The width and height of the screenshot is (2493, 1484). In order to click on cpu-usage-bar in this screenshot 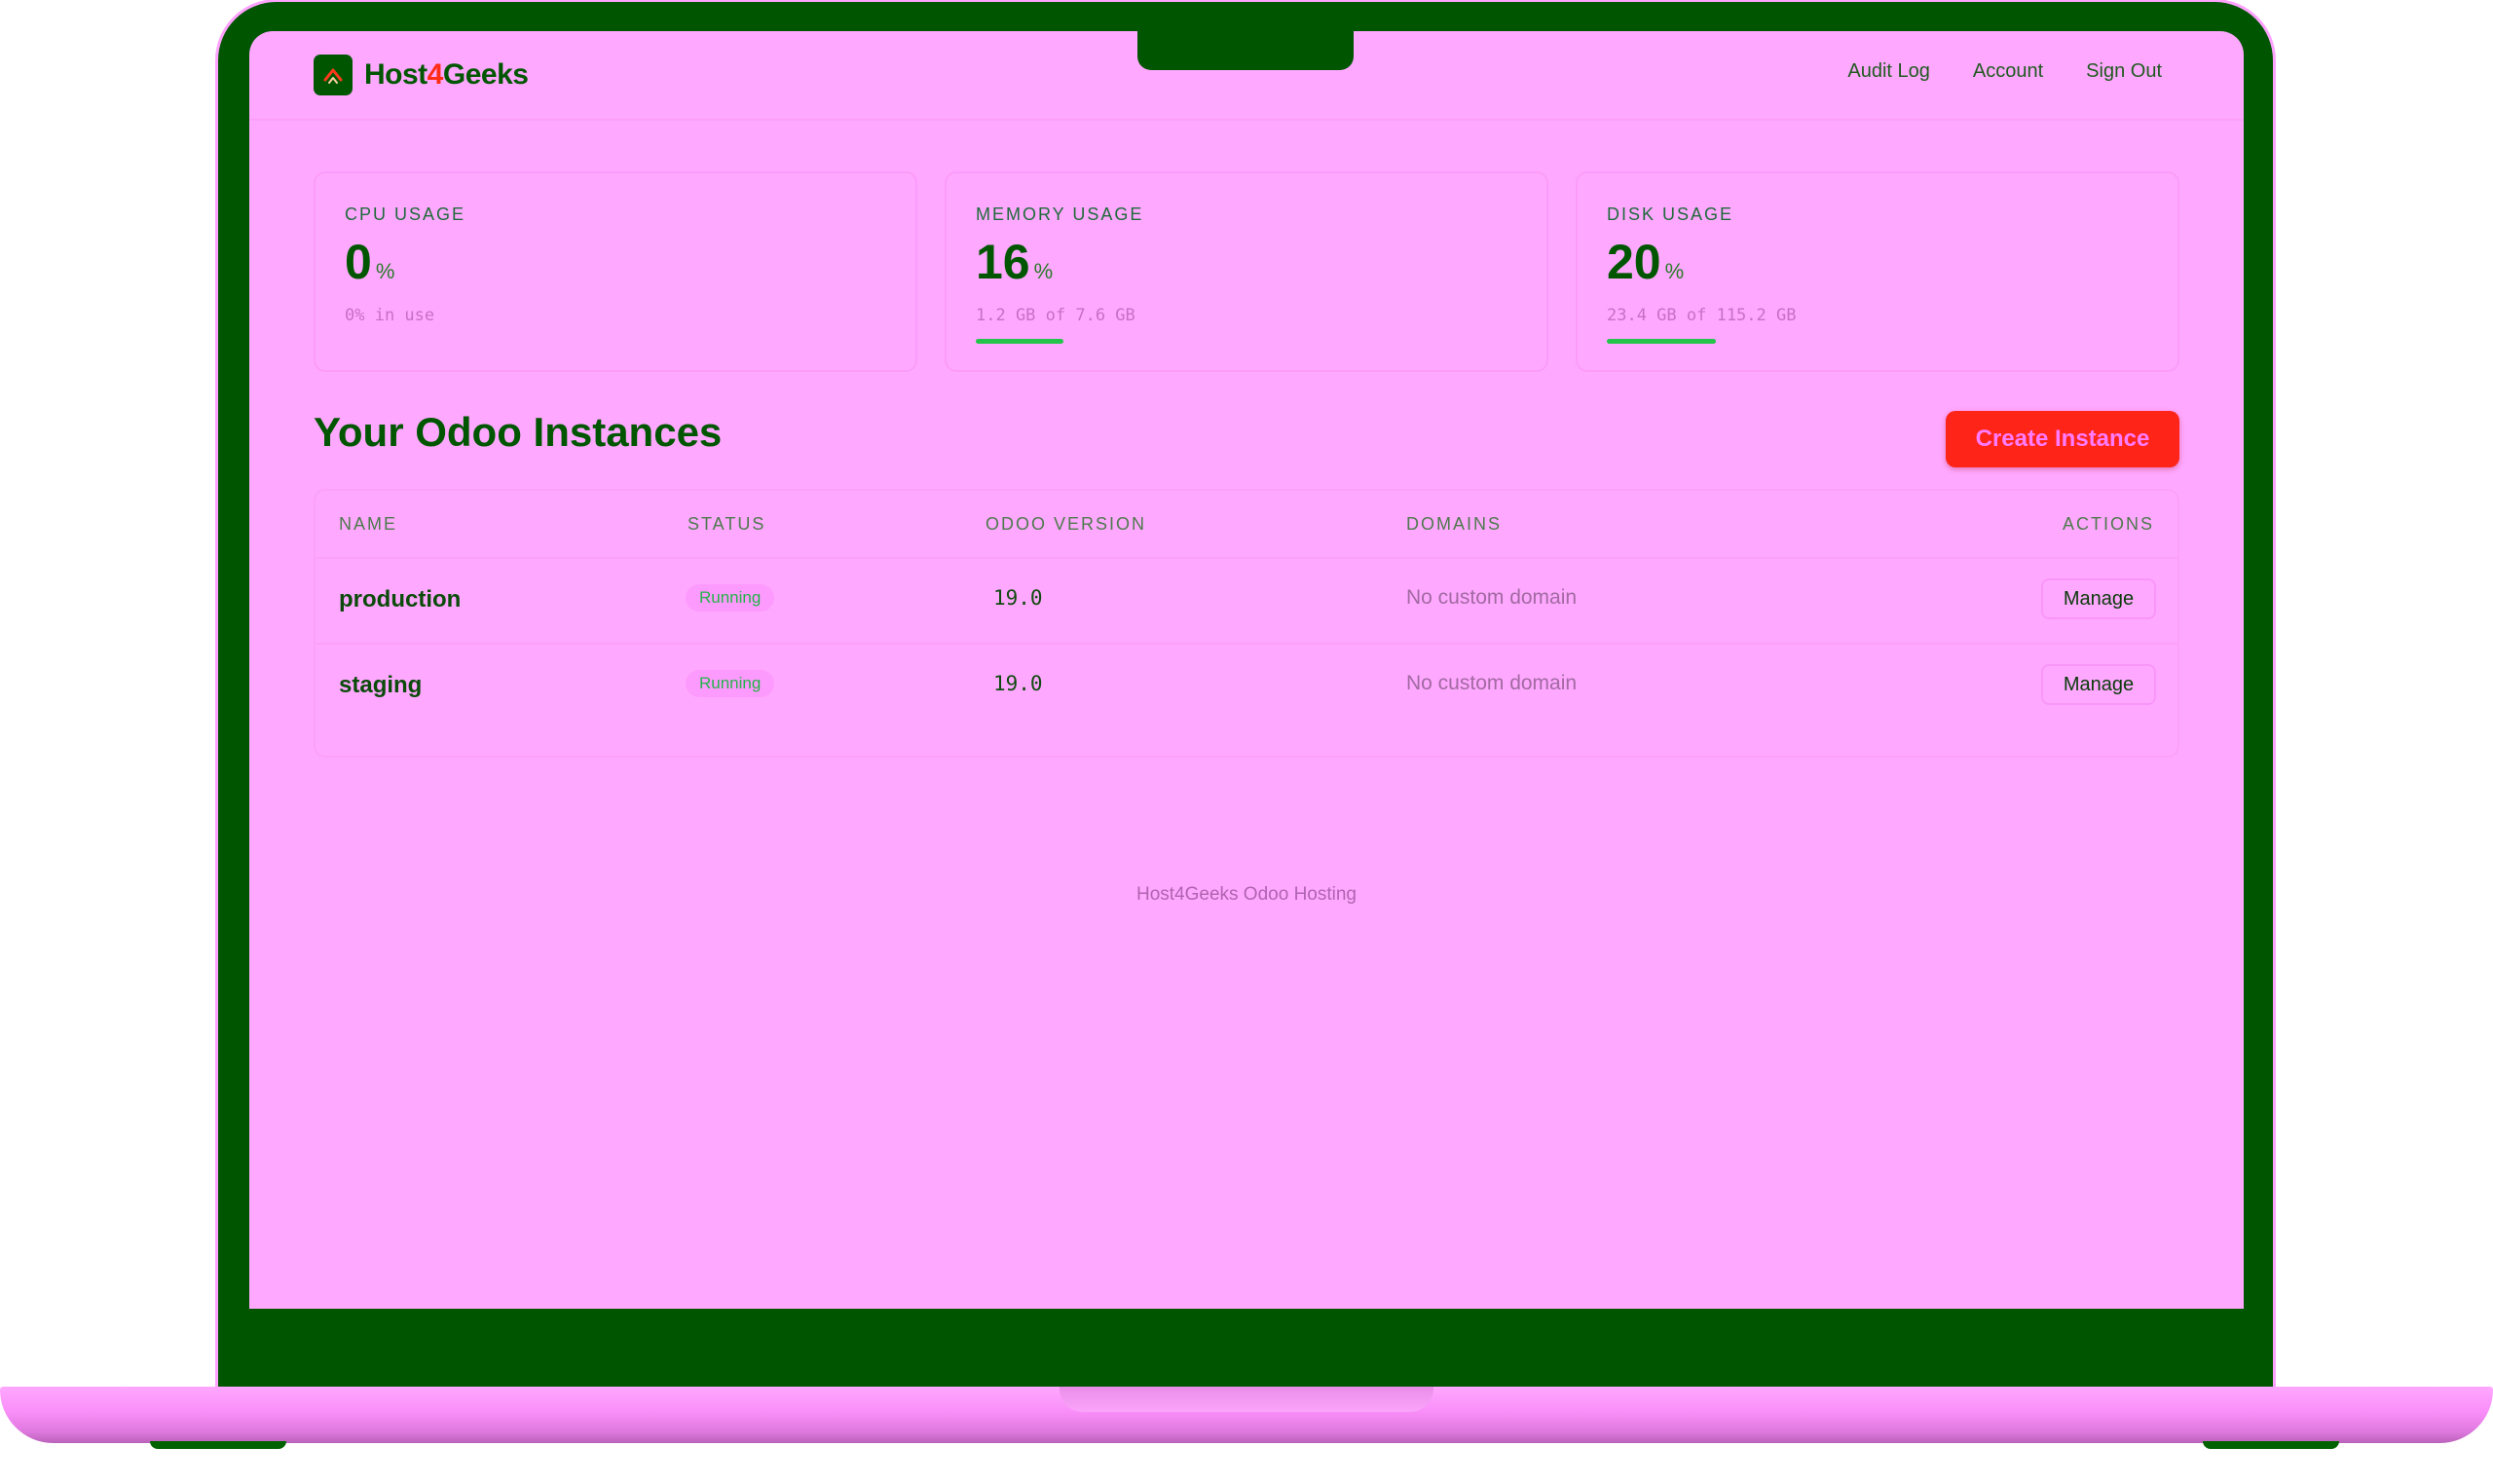, I will do `click(618, 341)`.